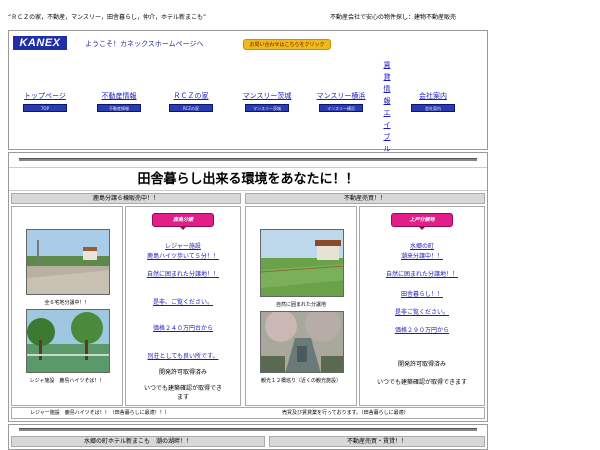 The width and height of the screenshot is (600, 450). Describe the element at coordinates (119, 101) in the screenshot. I see `nav-item-real-estate: 不動産情報 不動産情報` at that location.